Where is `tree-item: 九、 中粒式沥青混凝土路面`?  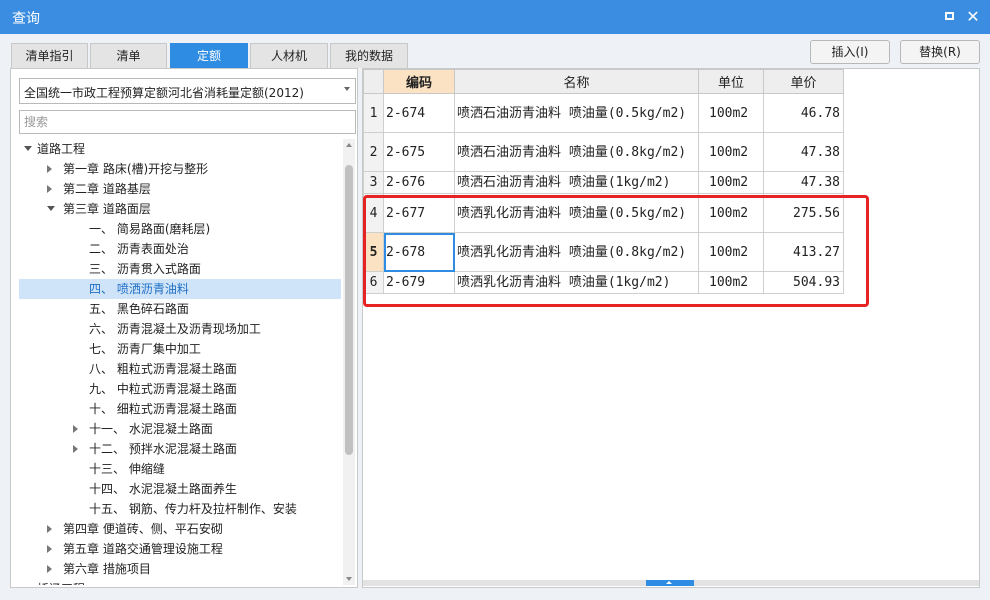 tree-item: 九、 中粒式沥青混凝土路面 is located at coordinates (180, 389).